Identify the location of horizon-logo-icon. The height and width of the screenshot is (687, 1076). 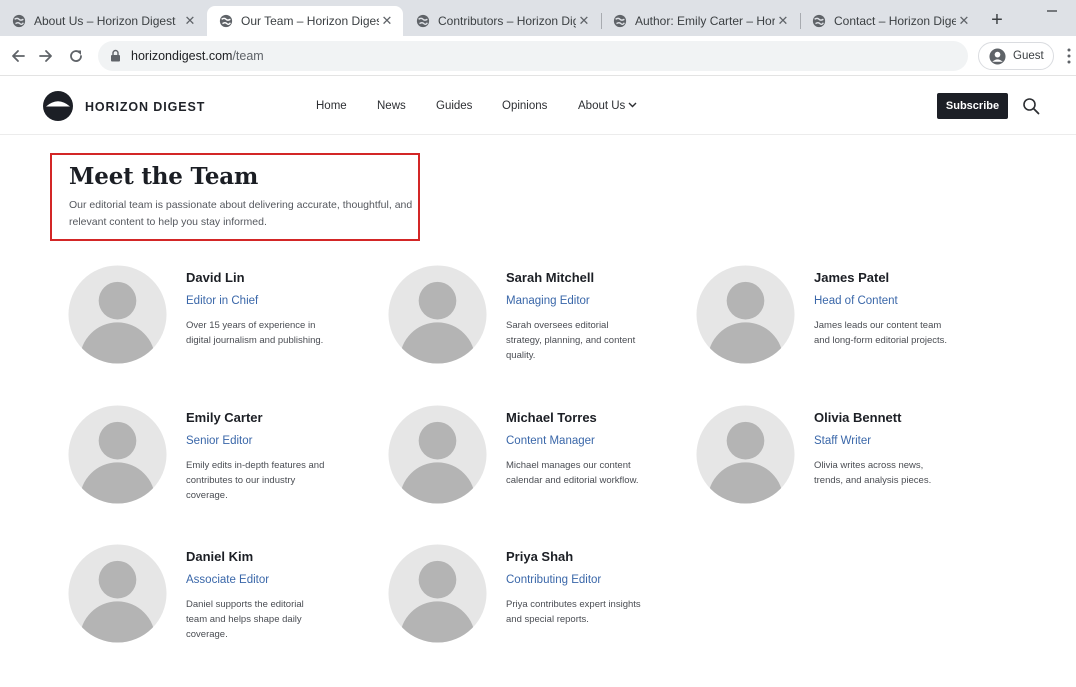
(58, 106).